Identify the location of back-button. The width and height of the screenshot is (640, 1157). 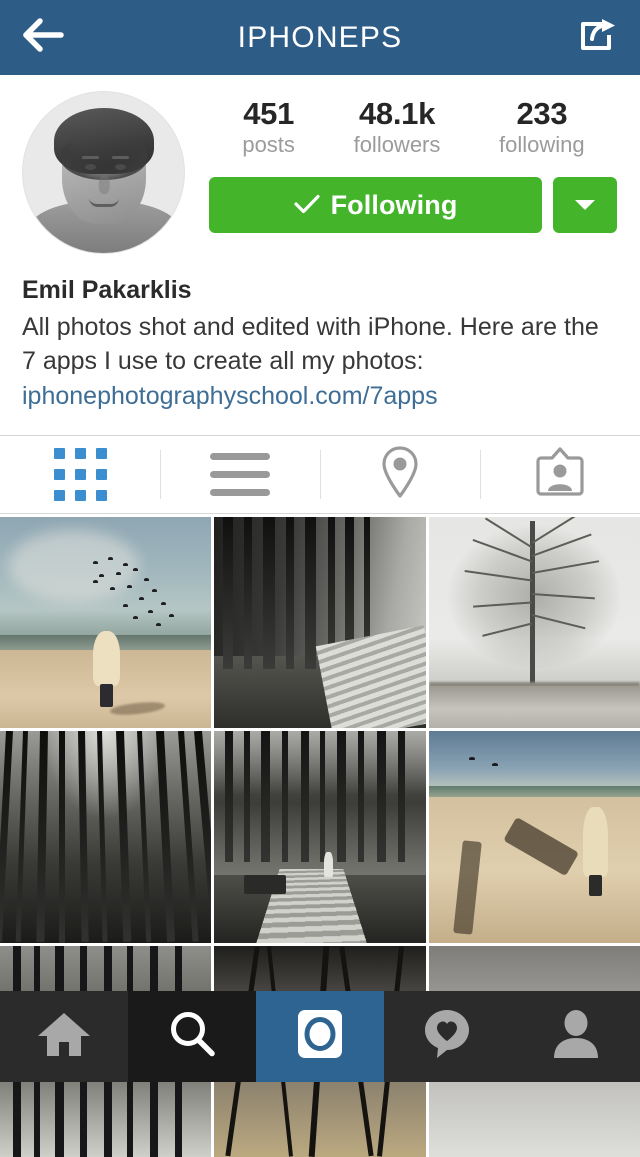
(51, 38).